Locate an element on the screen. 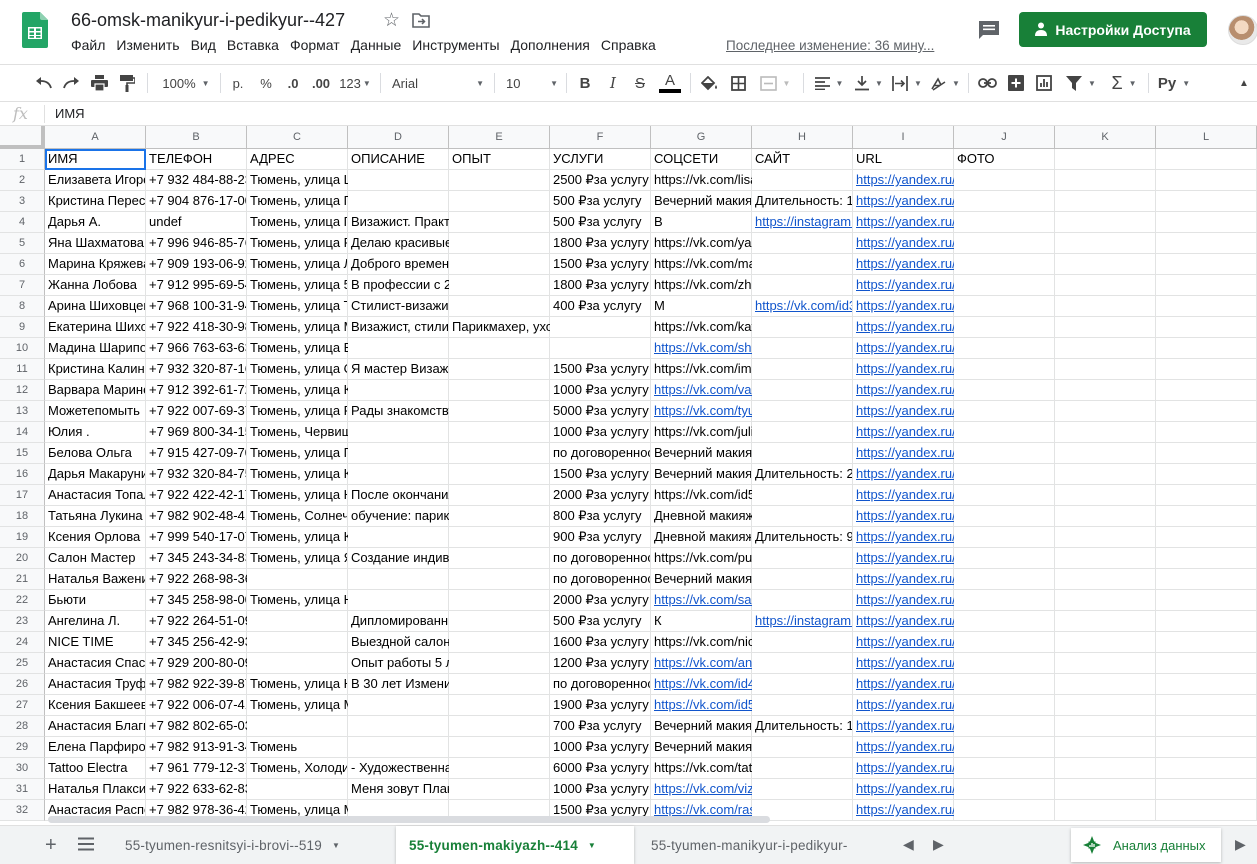 This screenshot has height=864, width=1257. chevron-right-icon: ▶ is located at coordinates (938, 844).